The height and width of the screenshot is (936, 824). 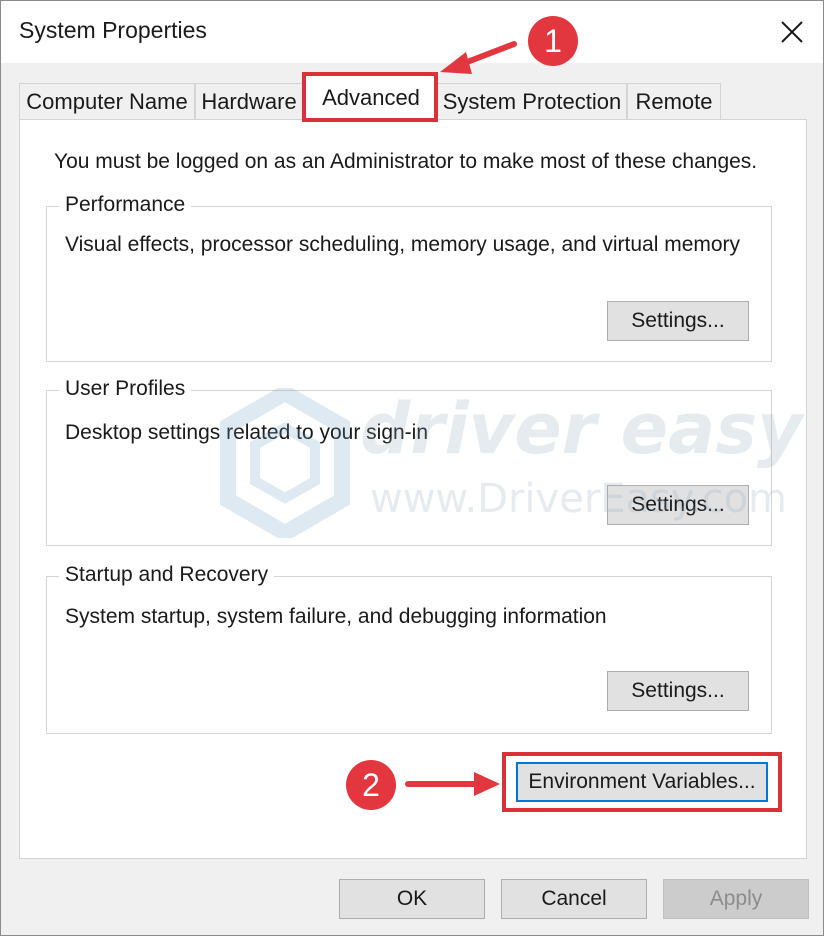 What do you see at coordinates (167, 575) in the screenshot?
I see `startup-recovery-group-title: Startup and Recovery` at bounding box center [167, 575].